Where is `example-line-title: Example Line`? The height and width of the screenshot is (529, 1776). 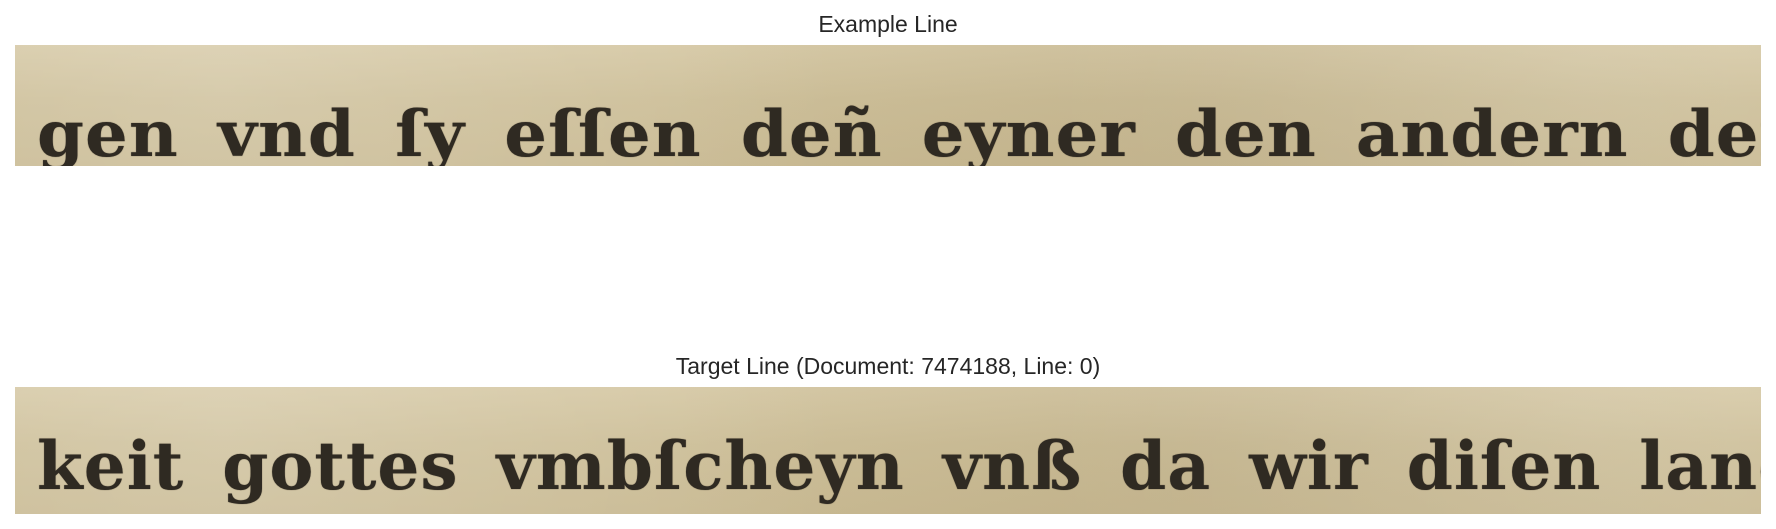
example-line-title: Example Line is located at coordinates (888, 24).